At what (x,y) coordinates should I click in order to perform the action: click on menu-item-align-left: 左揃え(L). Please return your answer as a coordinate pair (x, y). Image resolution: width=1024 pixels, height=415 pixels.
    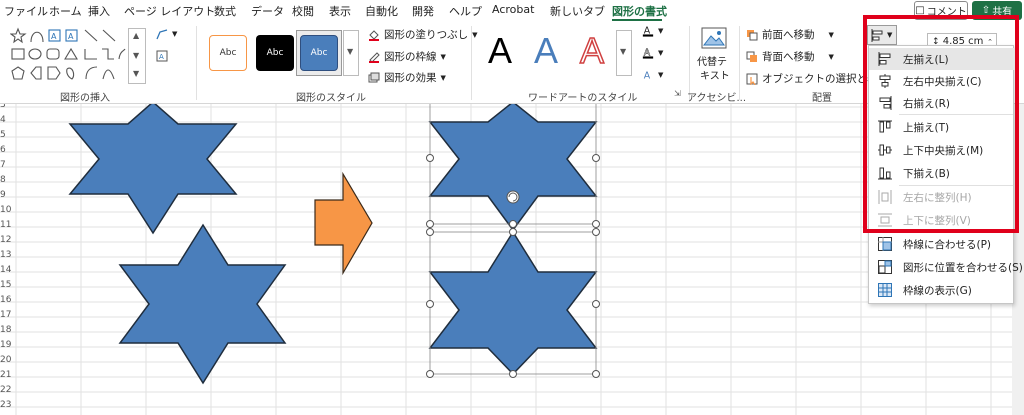
    Looking at the image, I should click on (942, 59).